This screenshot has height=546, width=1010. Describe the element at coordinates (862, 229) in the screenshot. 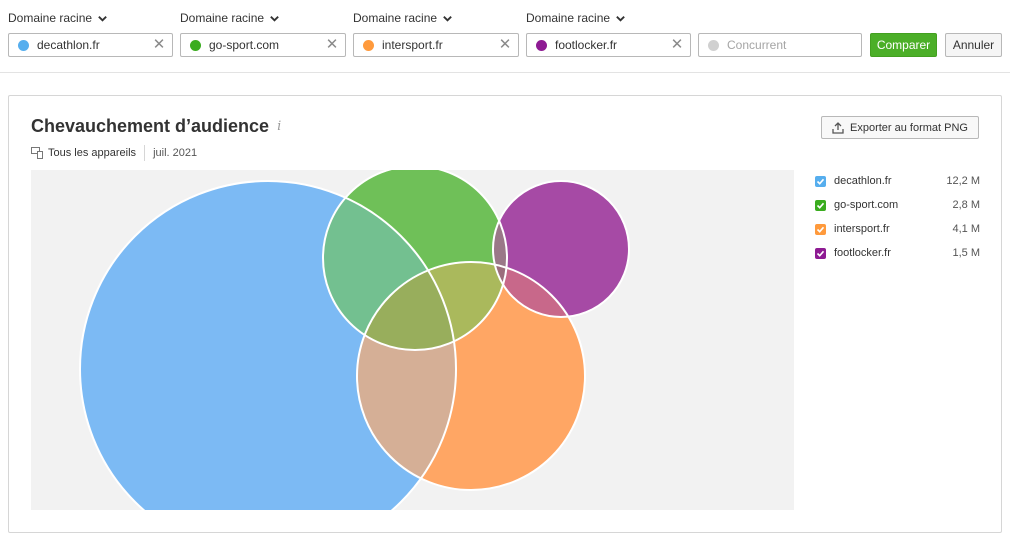

I see `legend-label: intersport.fr` at that location.